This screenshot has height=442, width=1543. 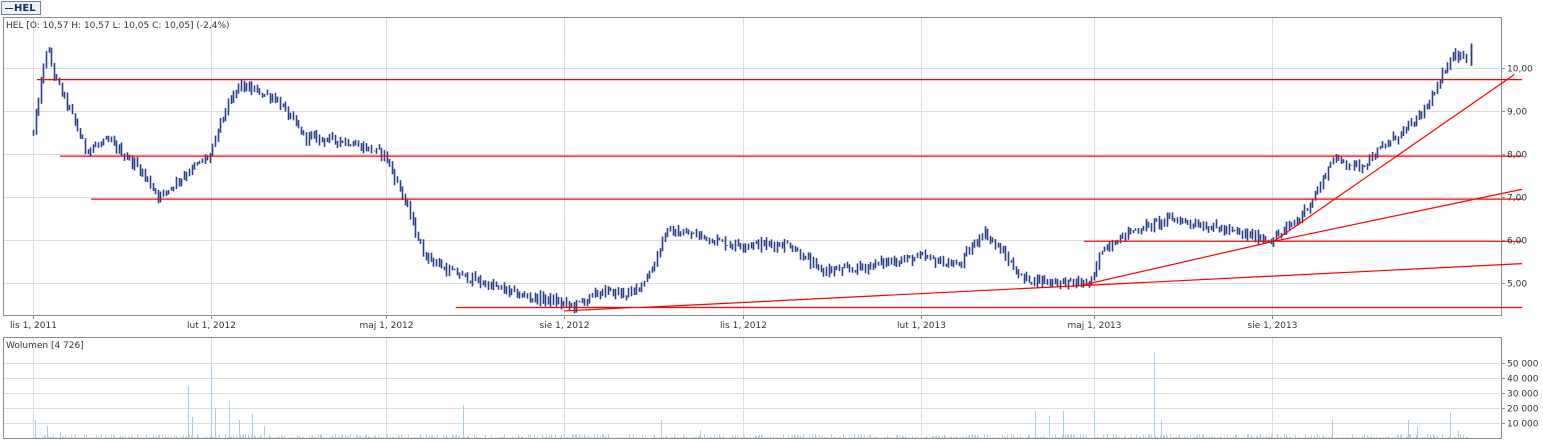 What do you see at coordinates (743, 326) in the screenshot?
I see `x-tick-label: lis 1, 2012` at bounding box center [743, 326].